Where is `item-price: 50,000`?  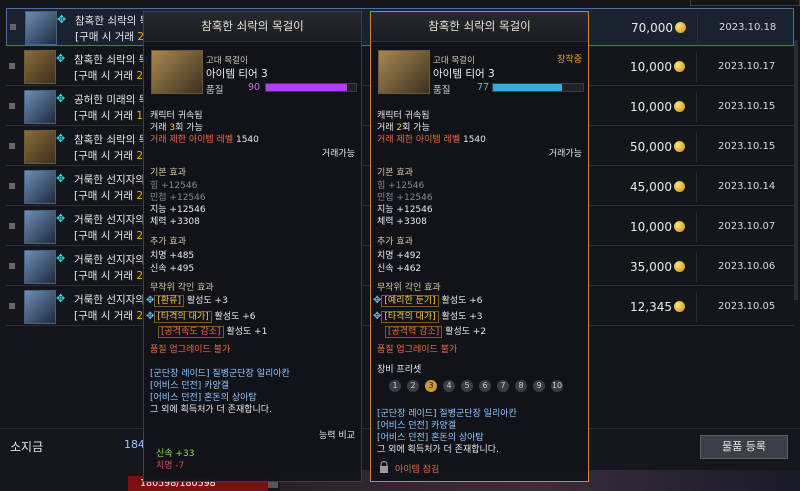 item-price: 50,000 is located at coordinates (651, 147).